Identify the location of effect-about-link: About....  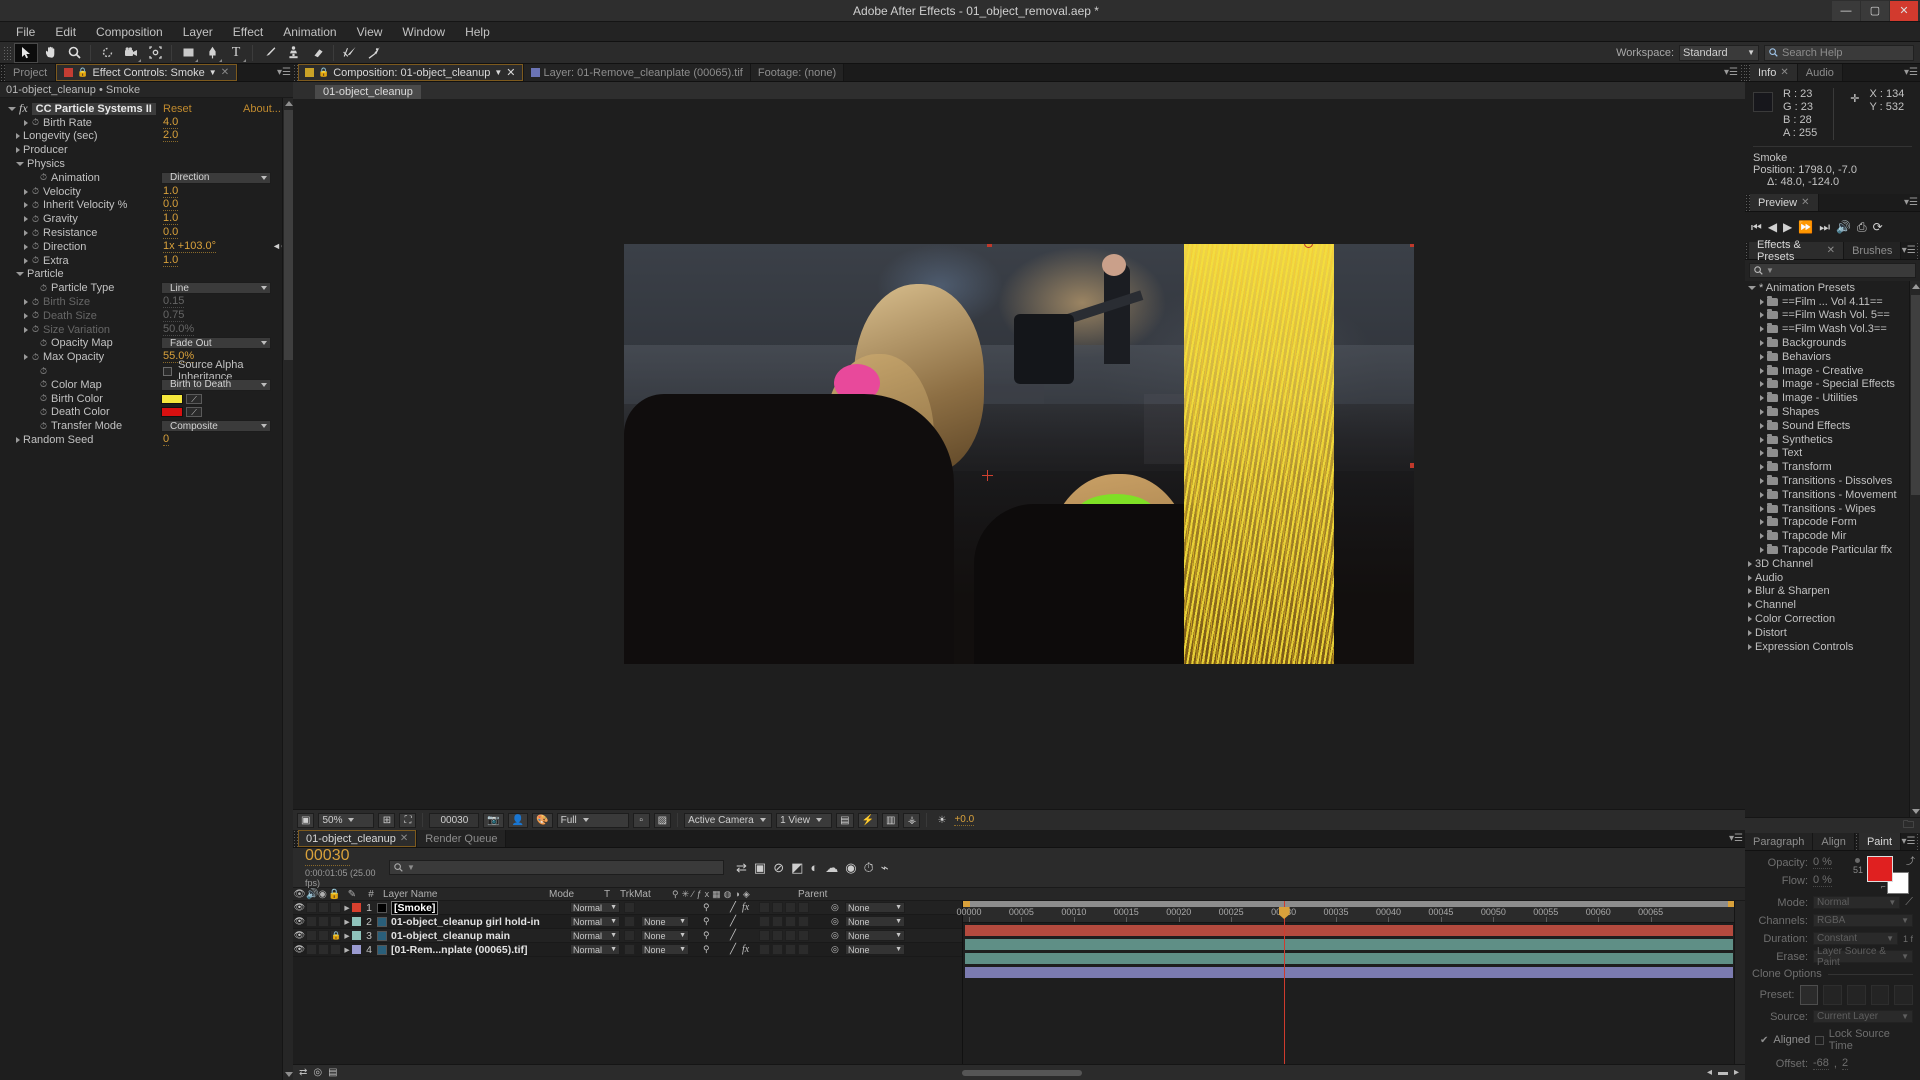
(262, 109).